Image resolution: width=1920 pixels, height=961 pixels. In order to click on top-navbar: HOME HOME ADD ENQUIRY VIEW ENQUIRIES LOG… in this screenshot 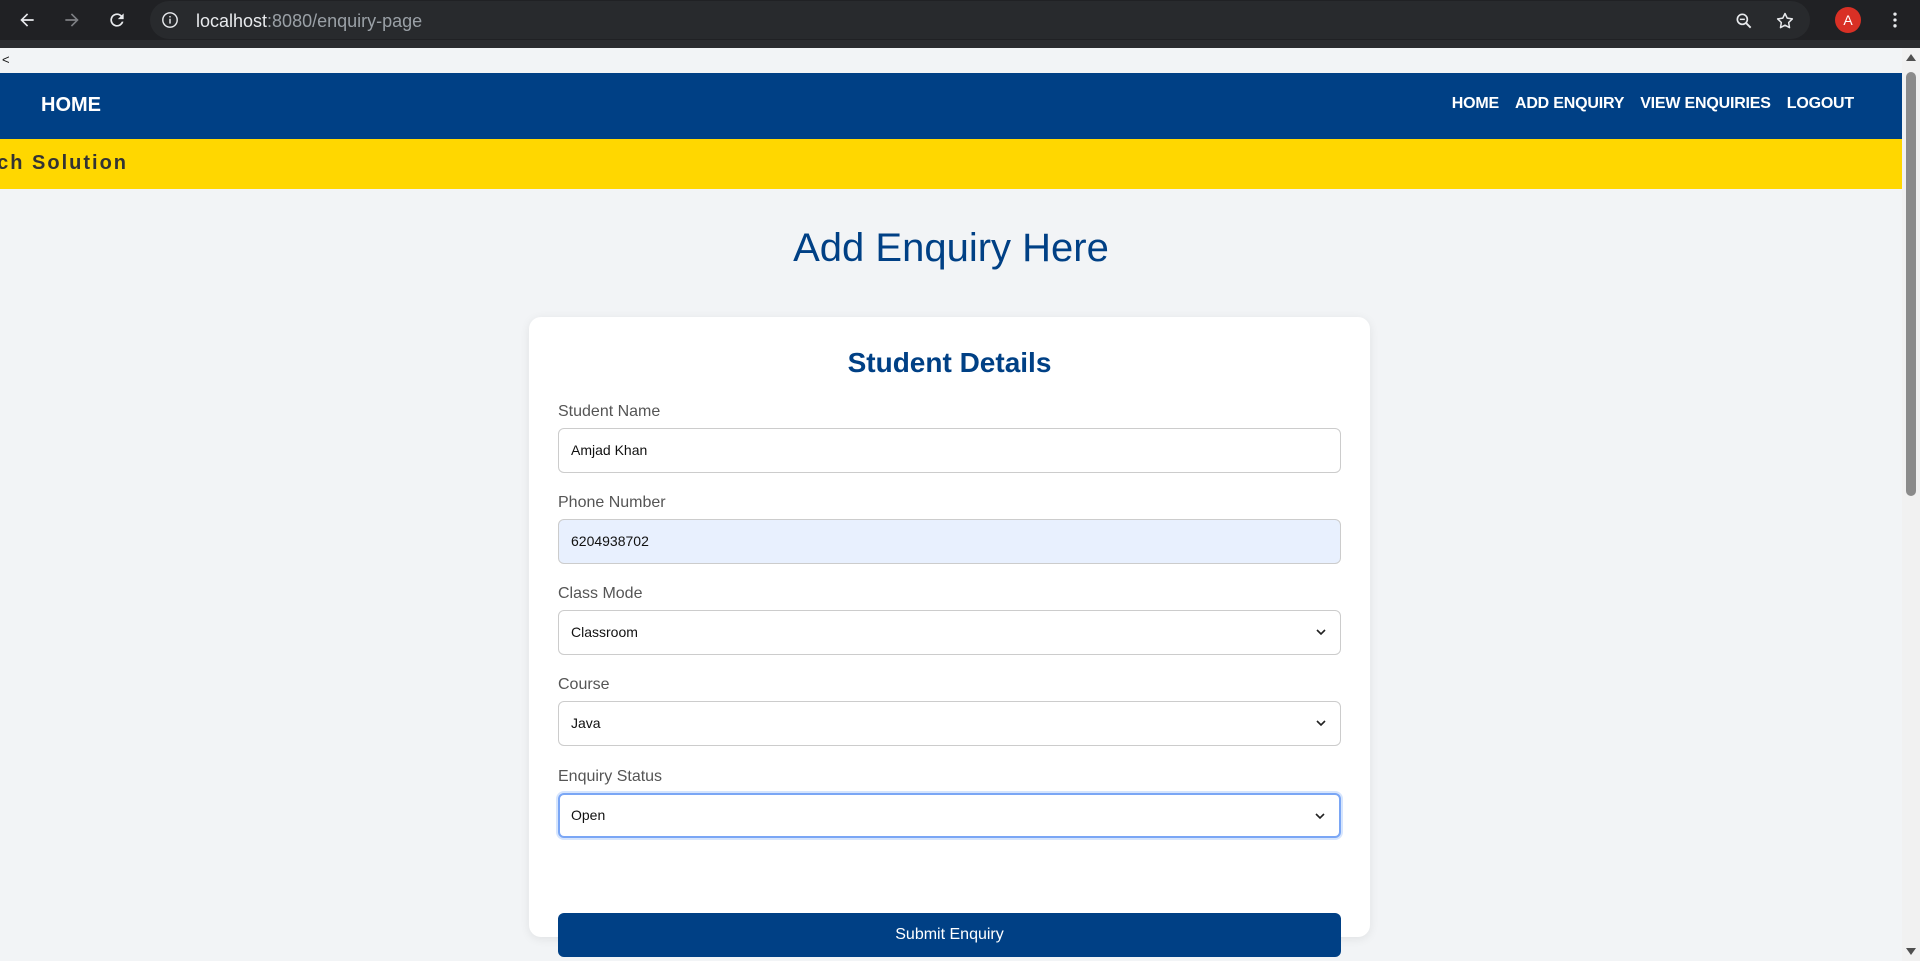, I will do `click(951, 106)`.